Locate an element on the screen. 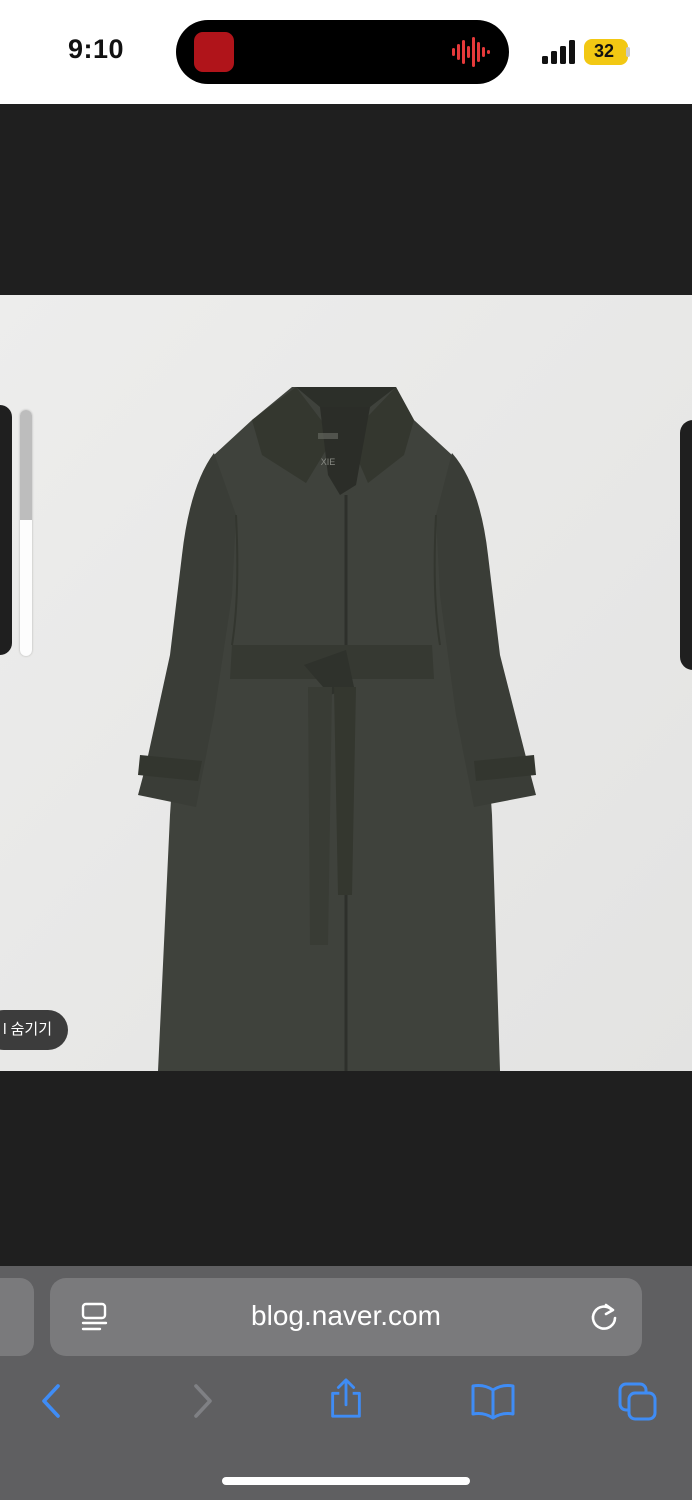 This screenshot has height=1500, width=692. share-icon is located at coordinates (346, 1399).